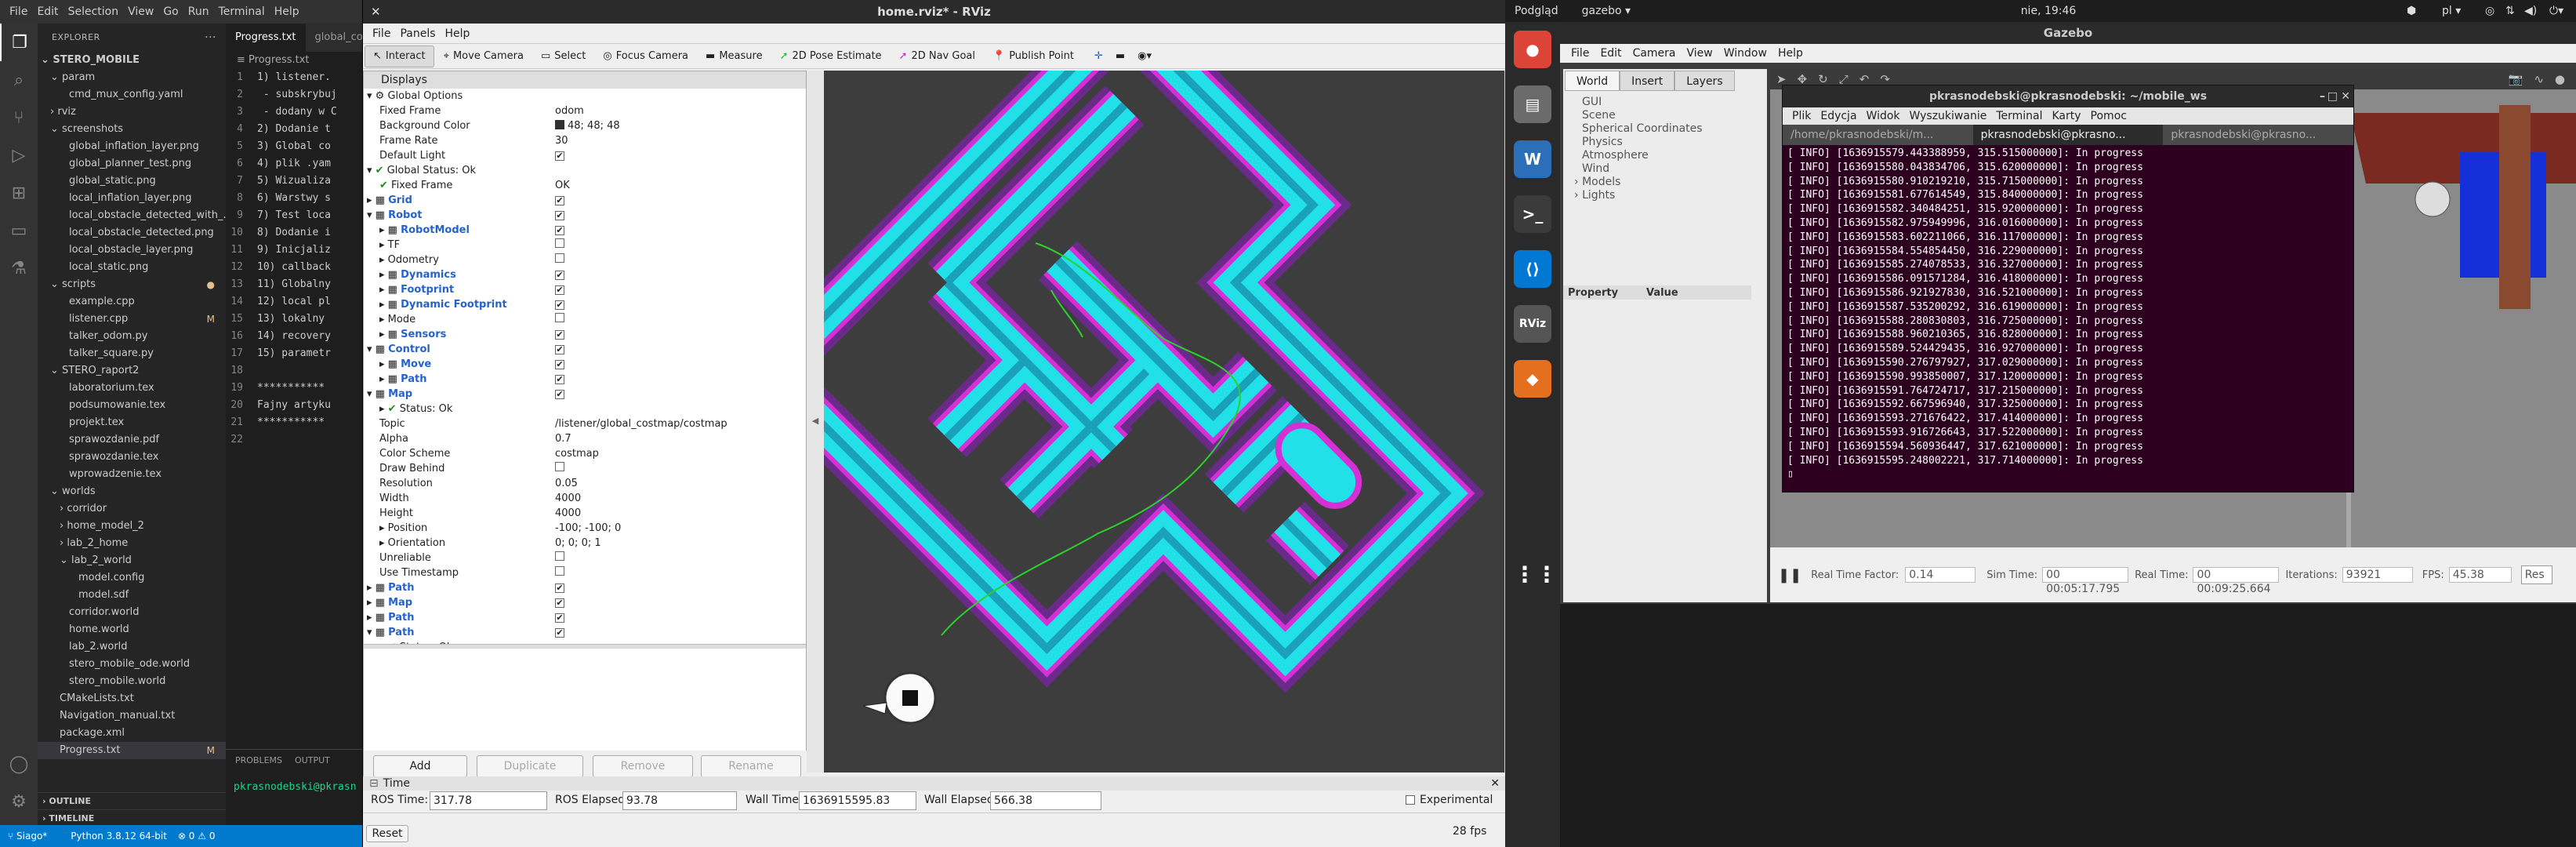  Describe the element at coordinates (1533, 323) in the screenshot. I see `dock-item: RViz` at that location.